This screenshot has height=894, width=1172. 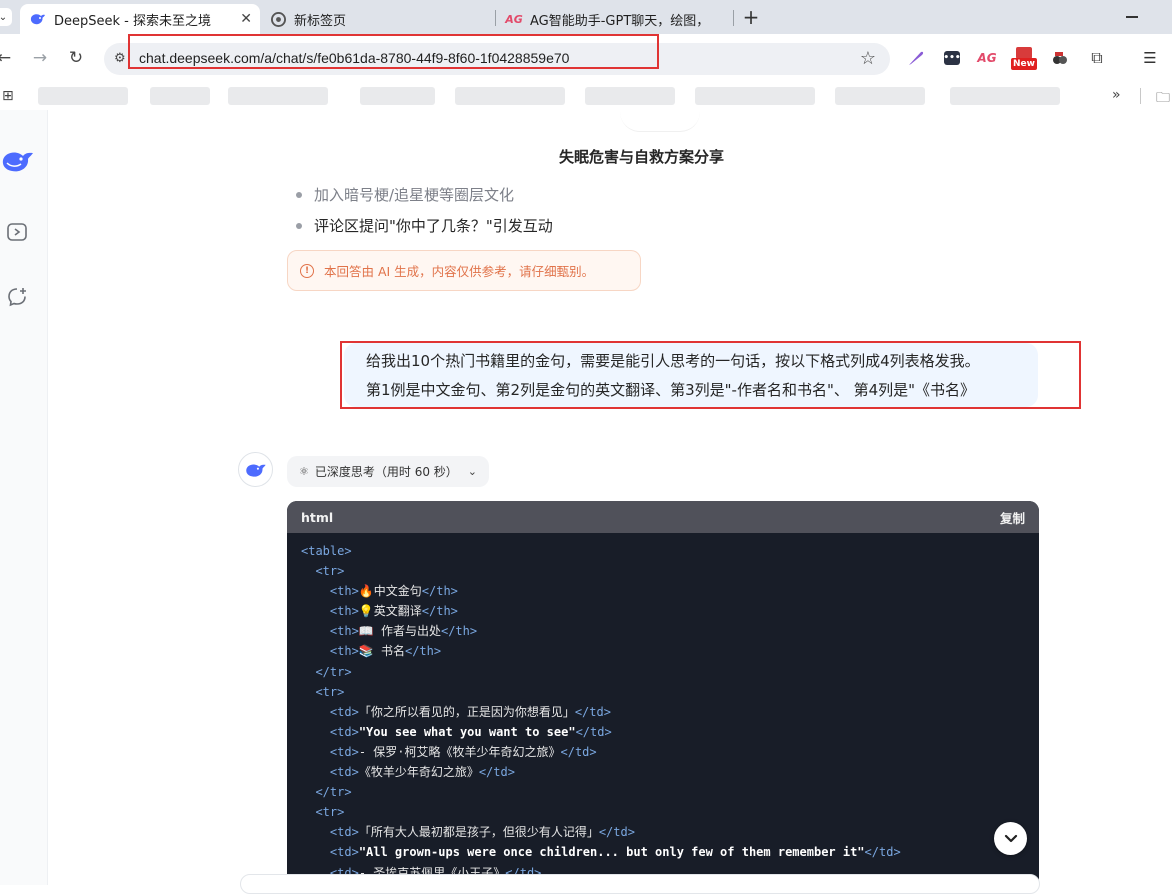 I want to click on site-info-icon: ⚙, so click(x=120, y=58).